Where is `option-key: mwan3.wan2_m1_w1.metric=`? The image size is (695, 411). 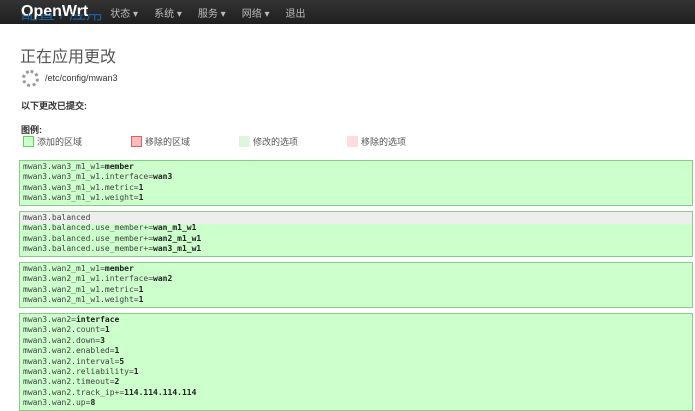
option-key: mwan3.wan2_m1_w1.metric= is located at coordinates (81, 289).